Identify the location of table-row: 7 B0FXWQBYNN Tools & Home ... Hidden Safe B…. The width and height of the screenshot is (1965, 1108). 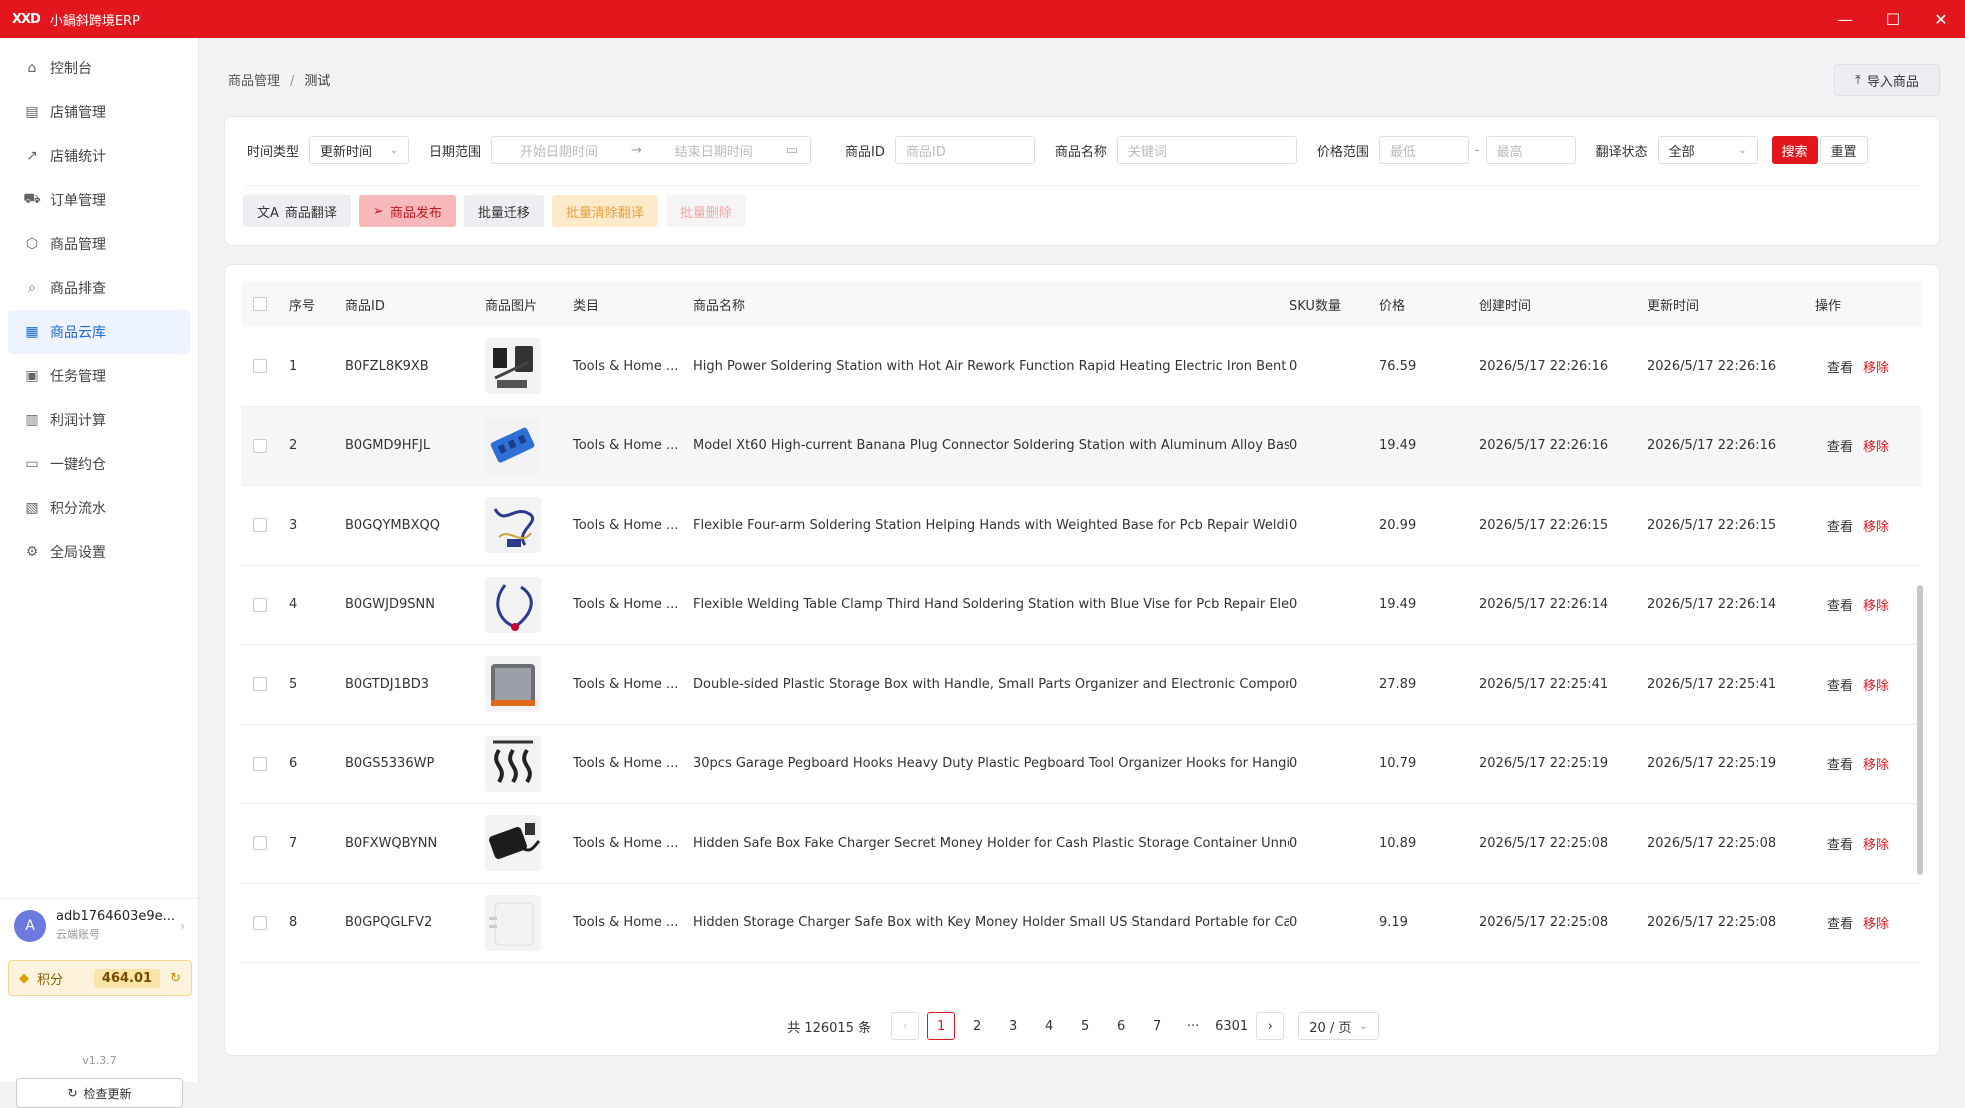
(1081, 844).